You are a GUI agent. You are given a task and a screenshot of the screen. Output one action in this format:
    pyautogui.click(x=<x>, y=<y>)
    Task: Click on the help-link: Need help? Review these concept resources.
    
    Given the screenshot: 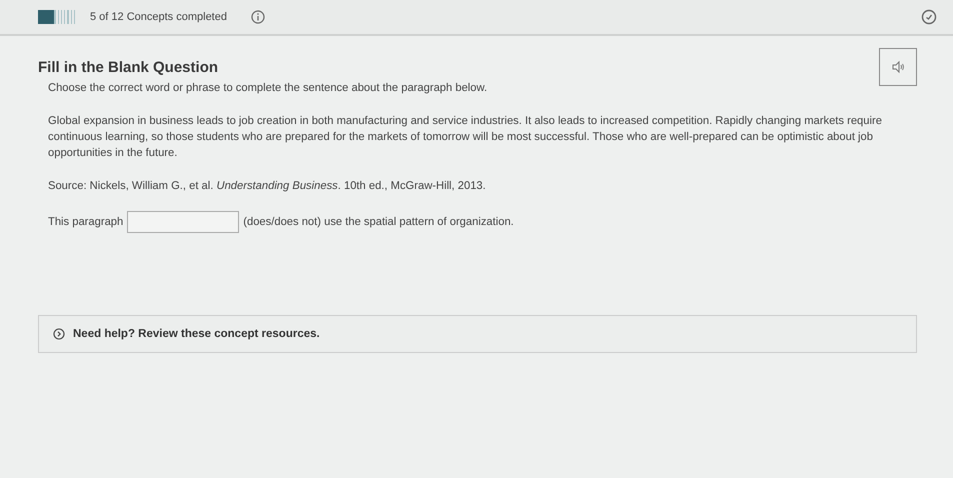 What is the action you would take?
    pyautogui.click(x=196, y=334)
    